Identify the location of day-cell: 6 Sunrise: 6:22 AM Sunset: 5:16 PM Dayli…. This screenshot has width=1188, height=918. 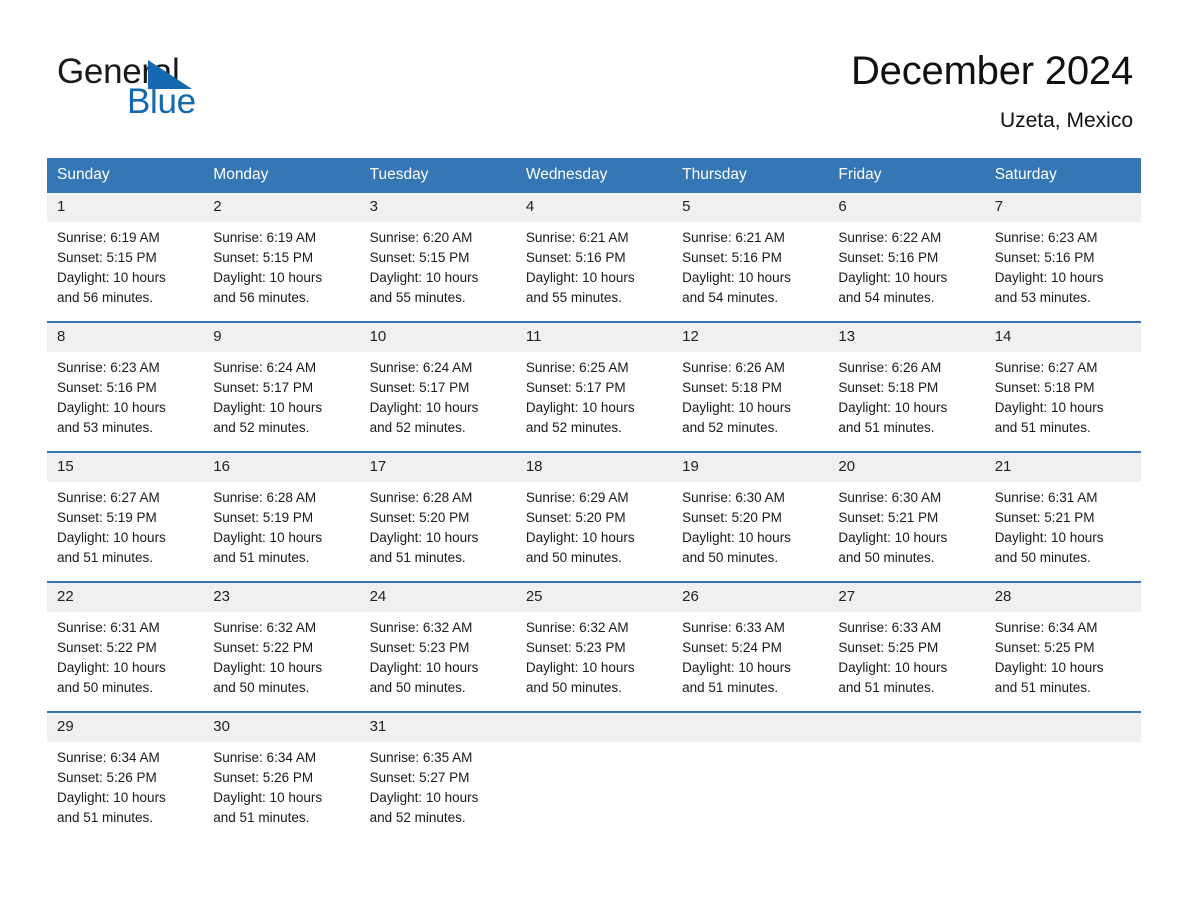
(906, 257).